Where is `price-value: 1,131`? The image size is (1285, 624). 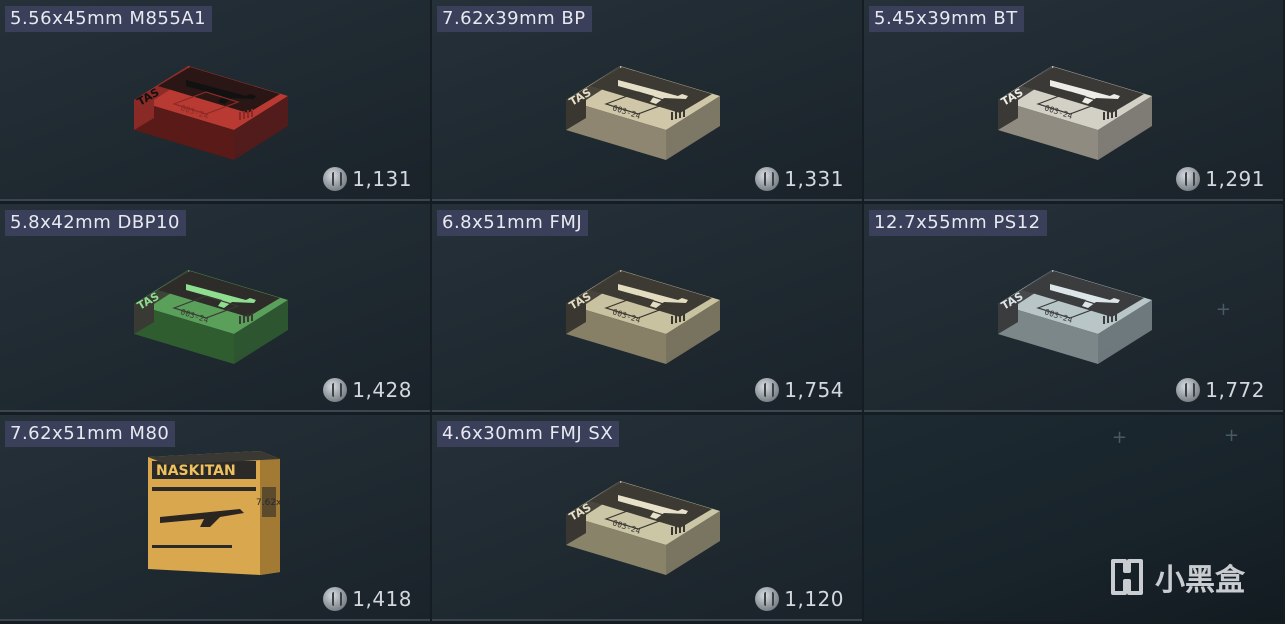
price-value: 1,131 is located at coordinates (382, 179).